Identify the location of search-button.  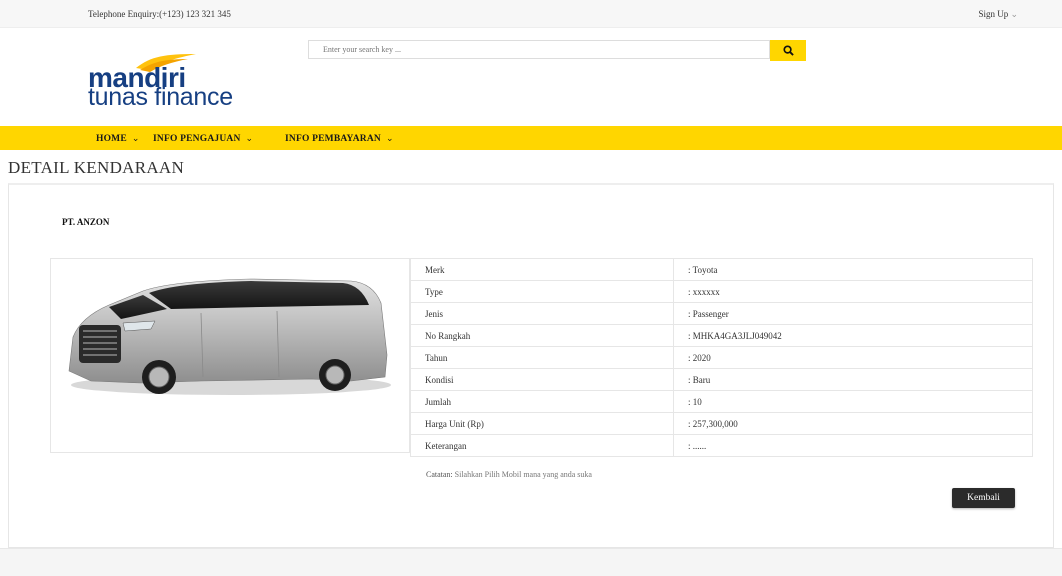
(788, 50).